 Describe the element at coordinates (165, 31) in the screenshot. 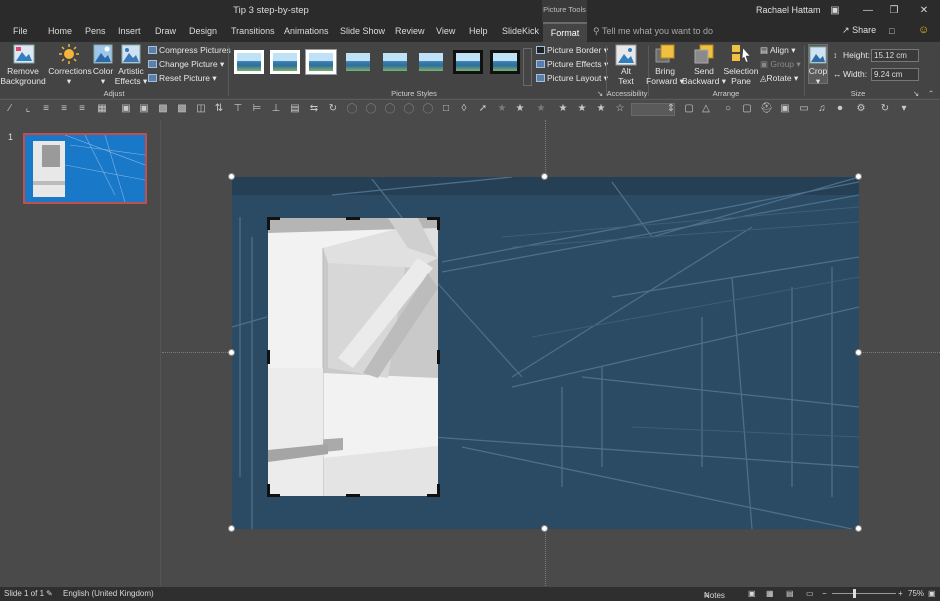

I see `tab-draw: Draw` at that location.